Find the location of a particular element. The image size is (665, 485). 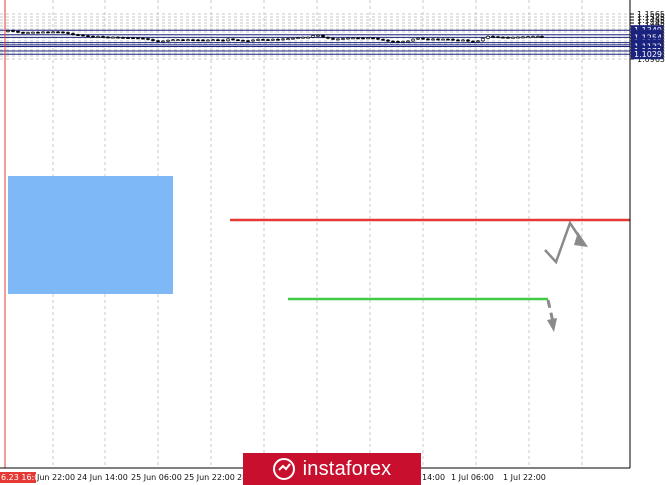

time-tick-label: 1 Jul 06:00 is located at coordinates (472, 477).